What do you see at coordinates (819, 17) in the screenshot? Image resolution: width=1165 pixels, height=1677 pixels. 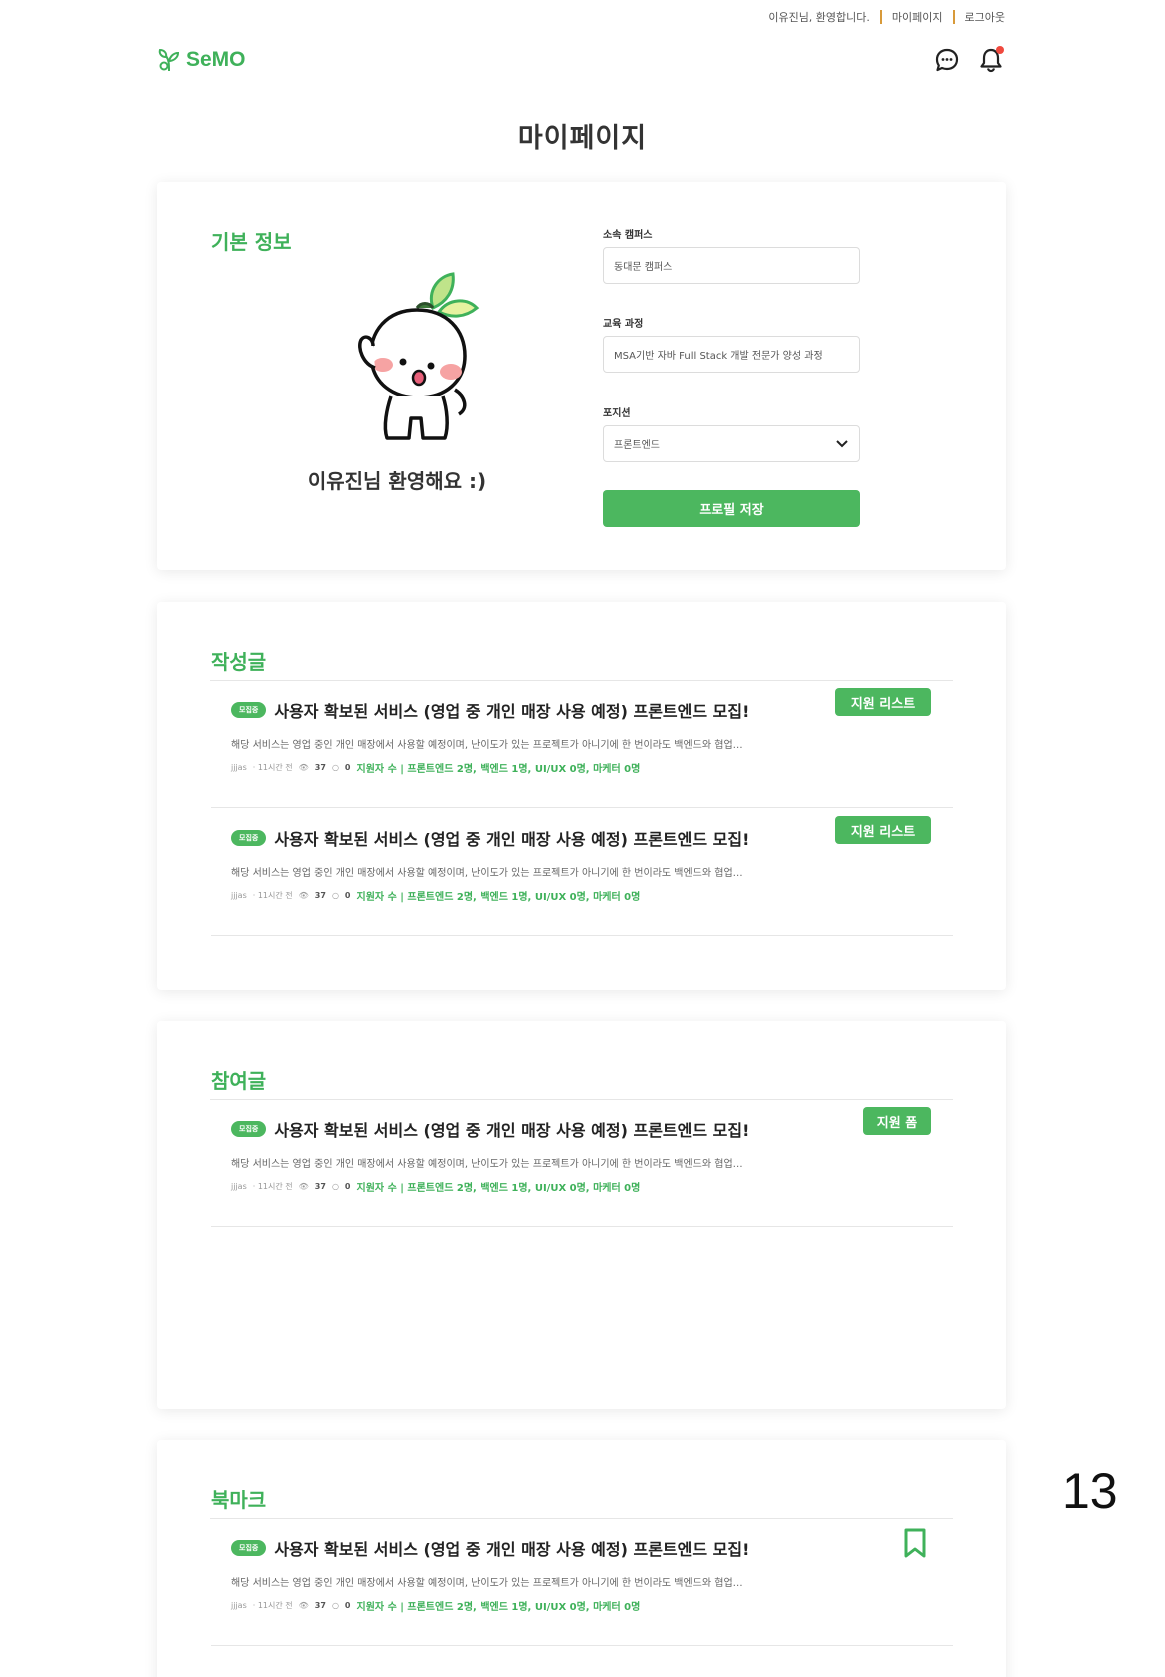 I see `greeting-text: 이유진님, 환영합니다.` at bounding box center [819, 17].